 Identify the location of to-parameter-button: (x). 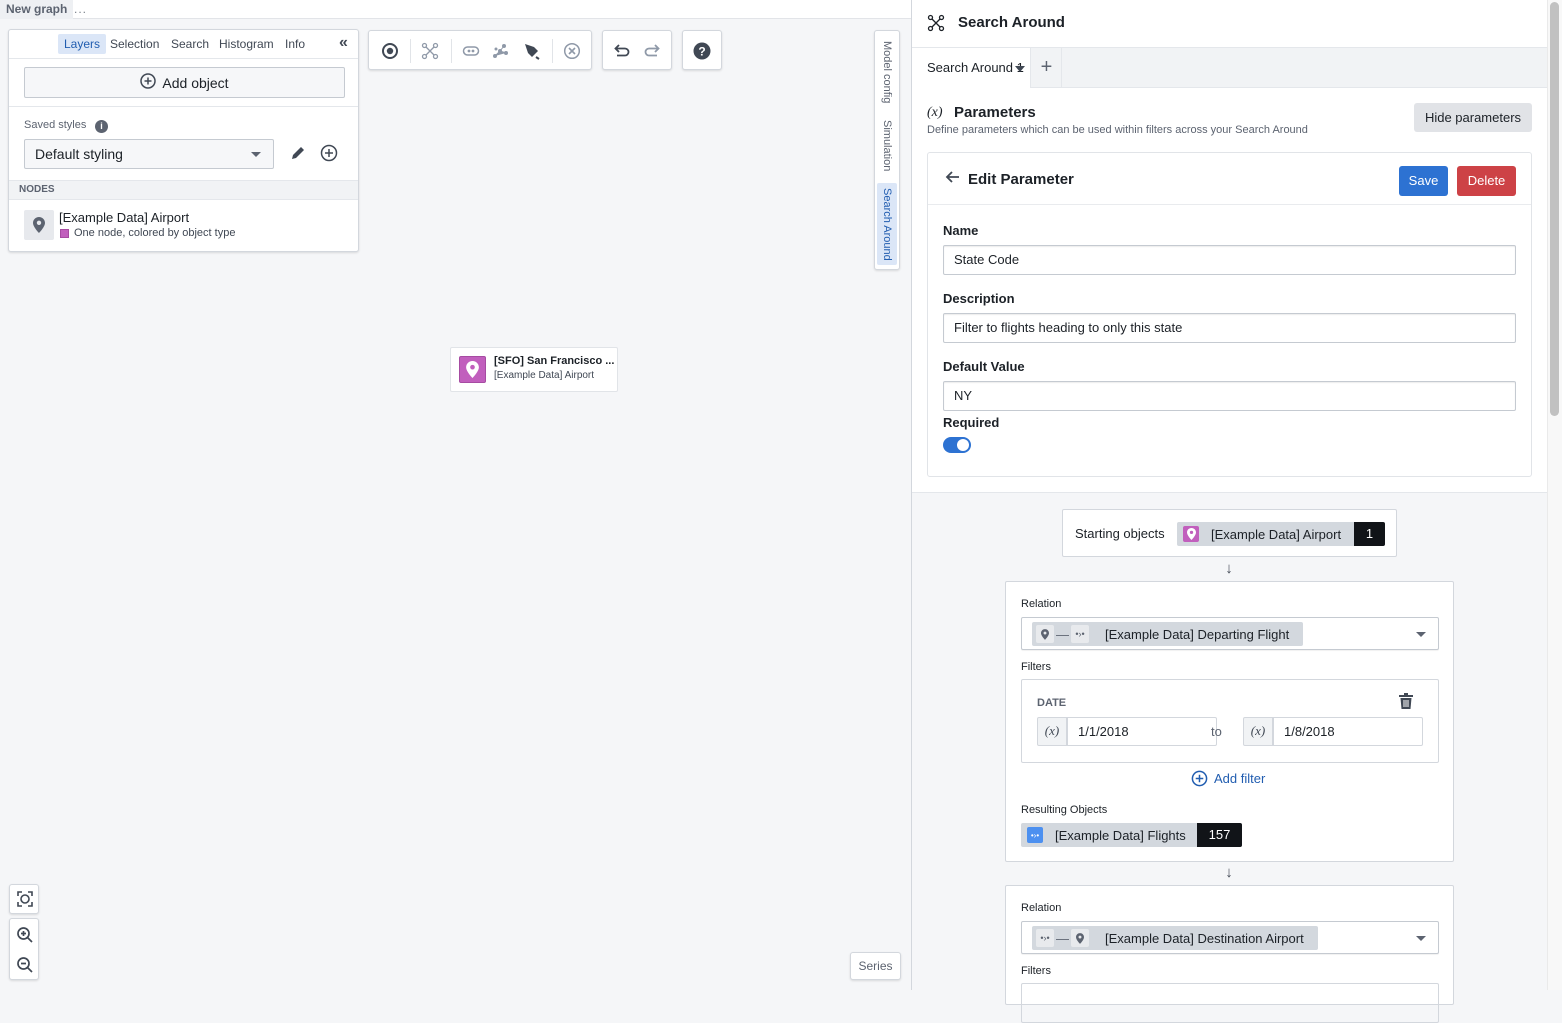
(1258, 731).